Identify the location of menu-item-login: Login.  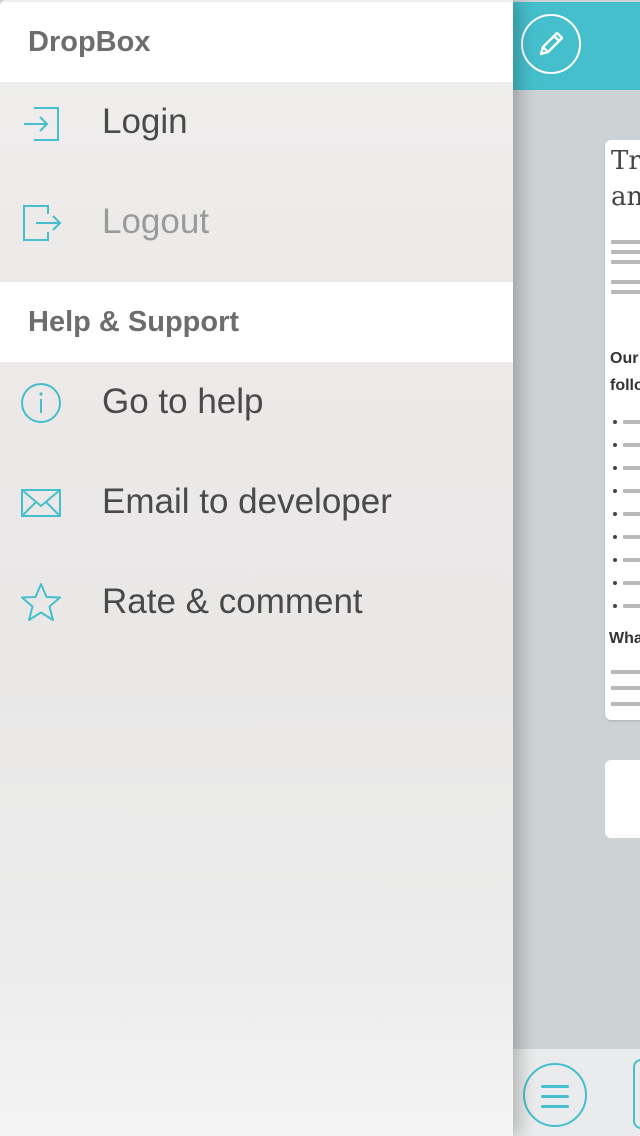
(256, 122).